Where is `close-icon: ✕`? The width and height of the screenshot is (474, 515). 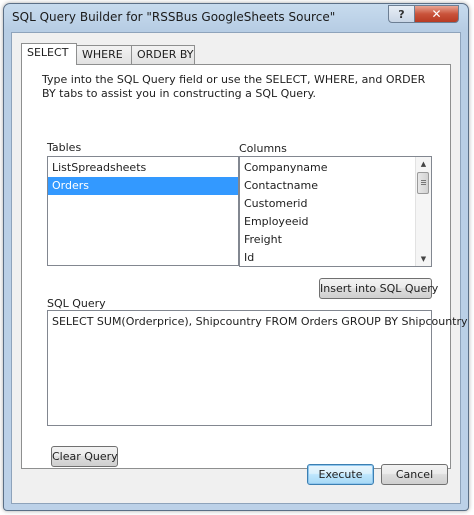 close-icon: ✕ is located at coordinates (436, 14).